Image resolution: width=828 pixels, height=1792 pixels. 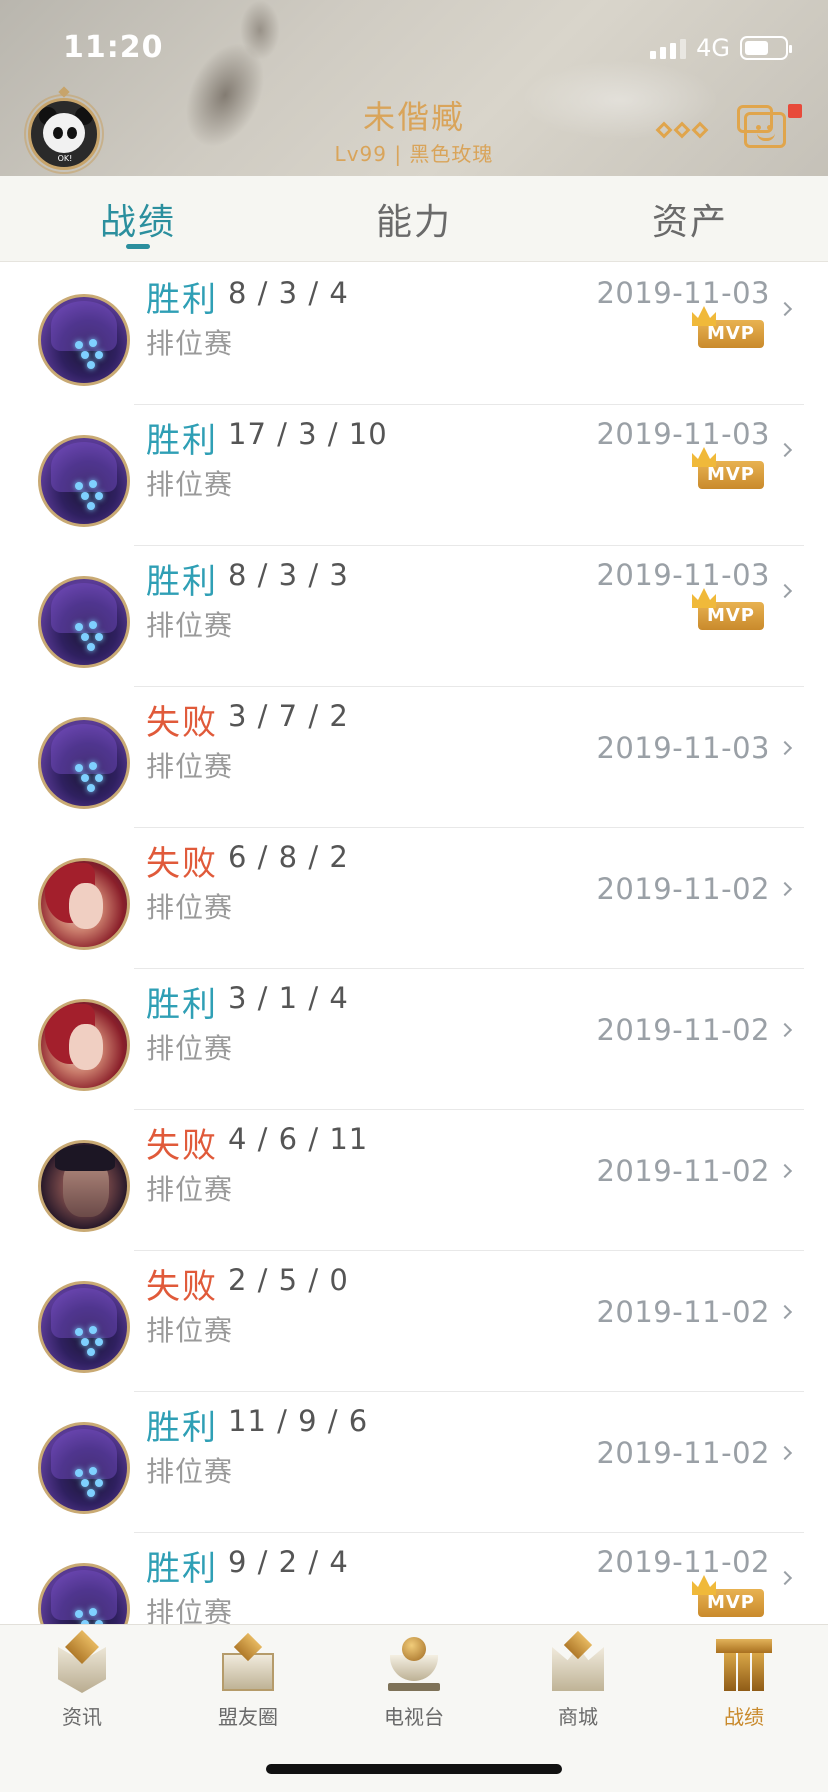 I want to click on news-icon, so click(x=82, y=1662).